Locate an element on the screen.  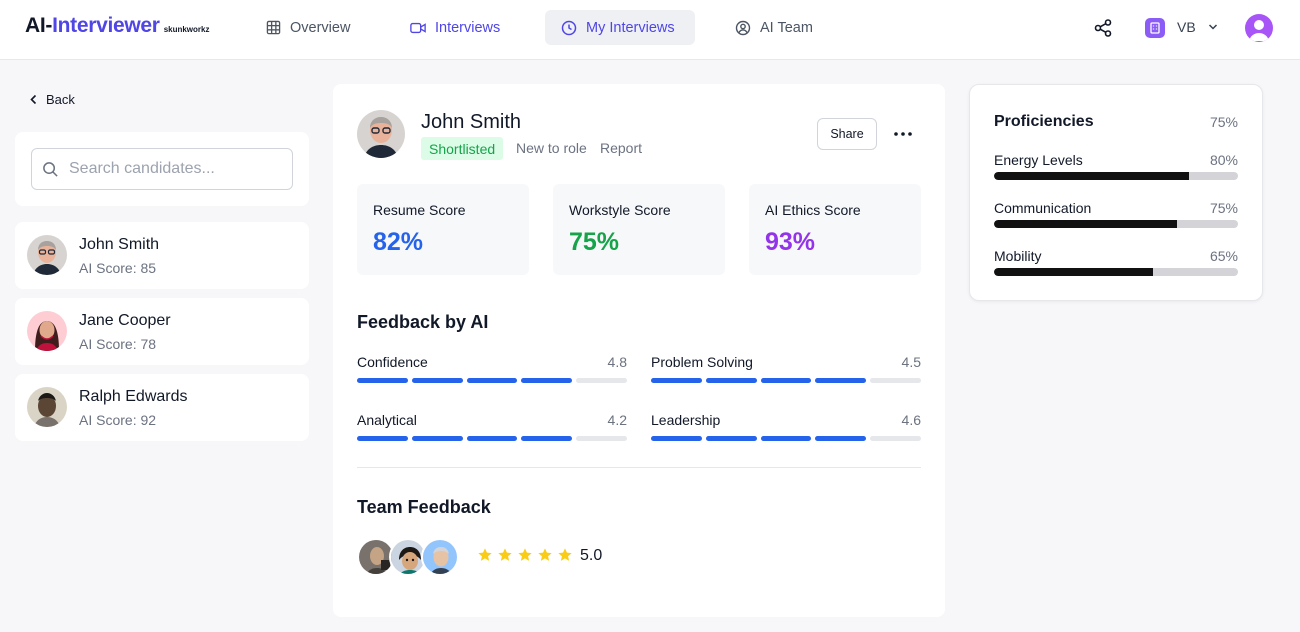
team-rating-value: 5.0 is located at coordinates (591, 555).